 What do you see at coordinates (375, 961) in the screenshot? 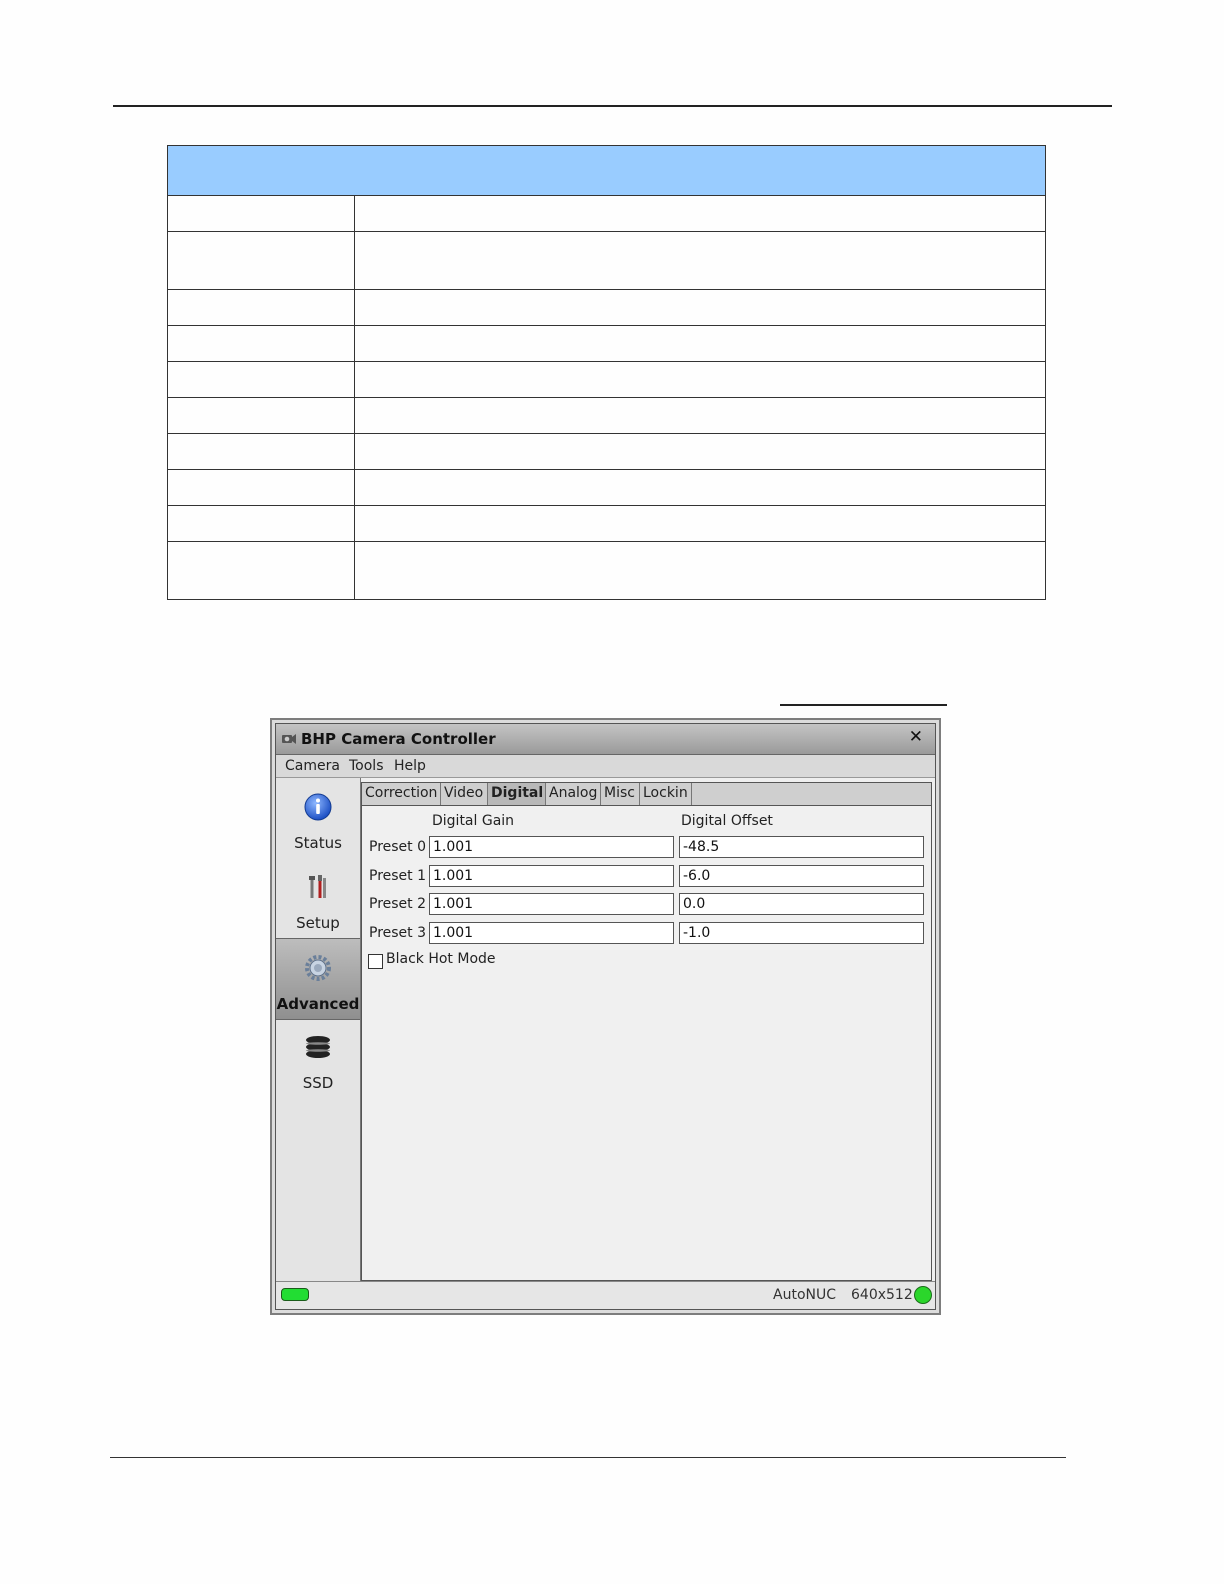
I see `black-hot-mode-checkbox` at bounding box center [375, 961].